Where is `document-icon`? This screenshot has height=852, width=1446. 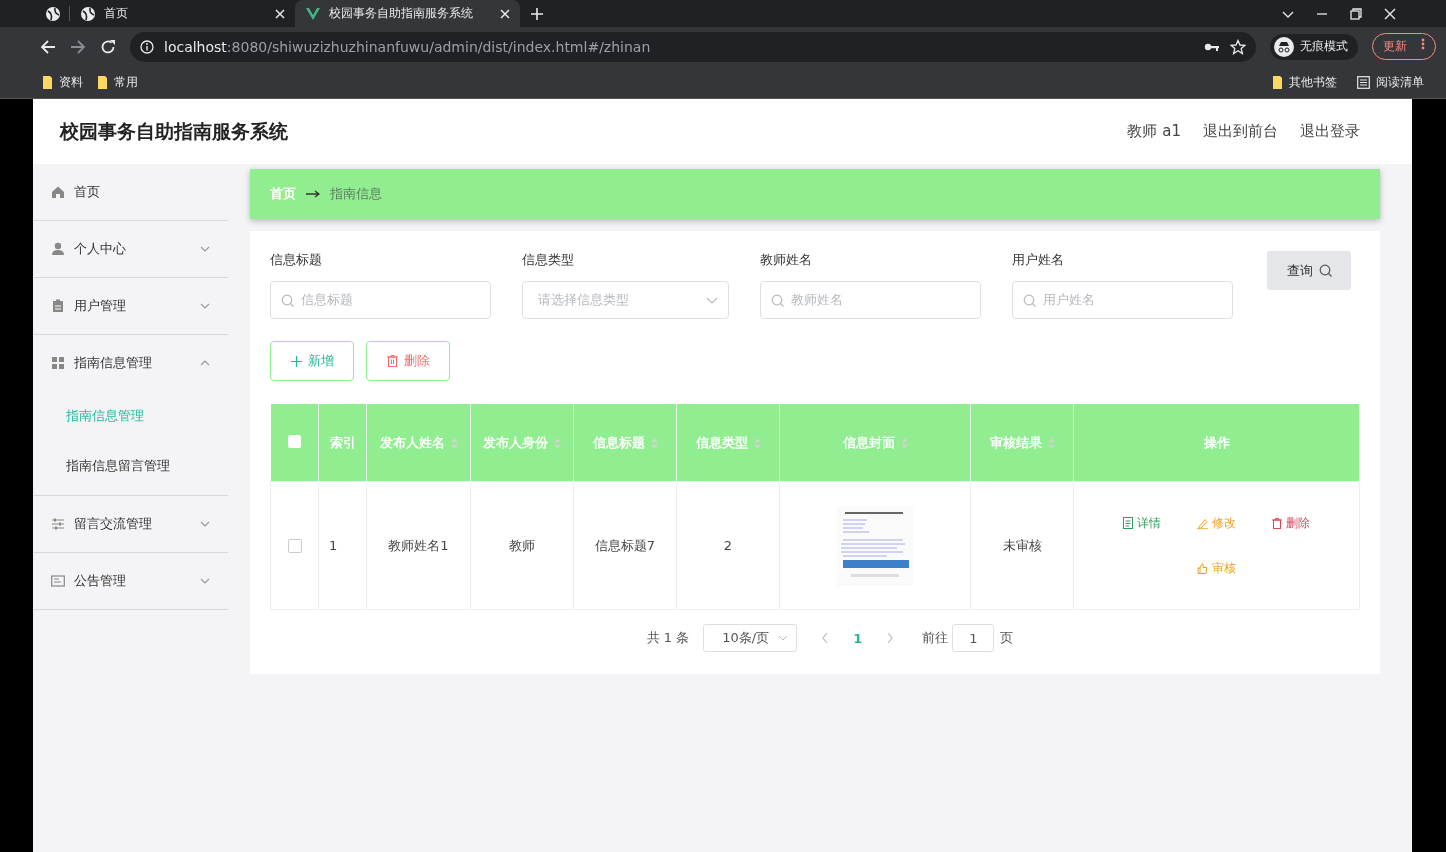
document-icon is located at coordinates (1128, 523).